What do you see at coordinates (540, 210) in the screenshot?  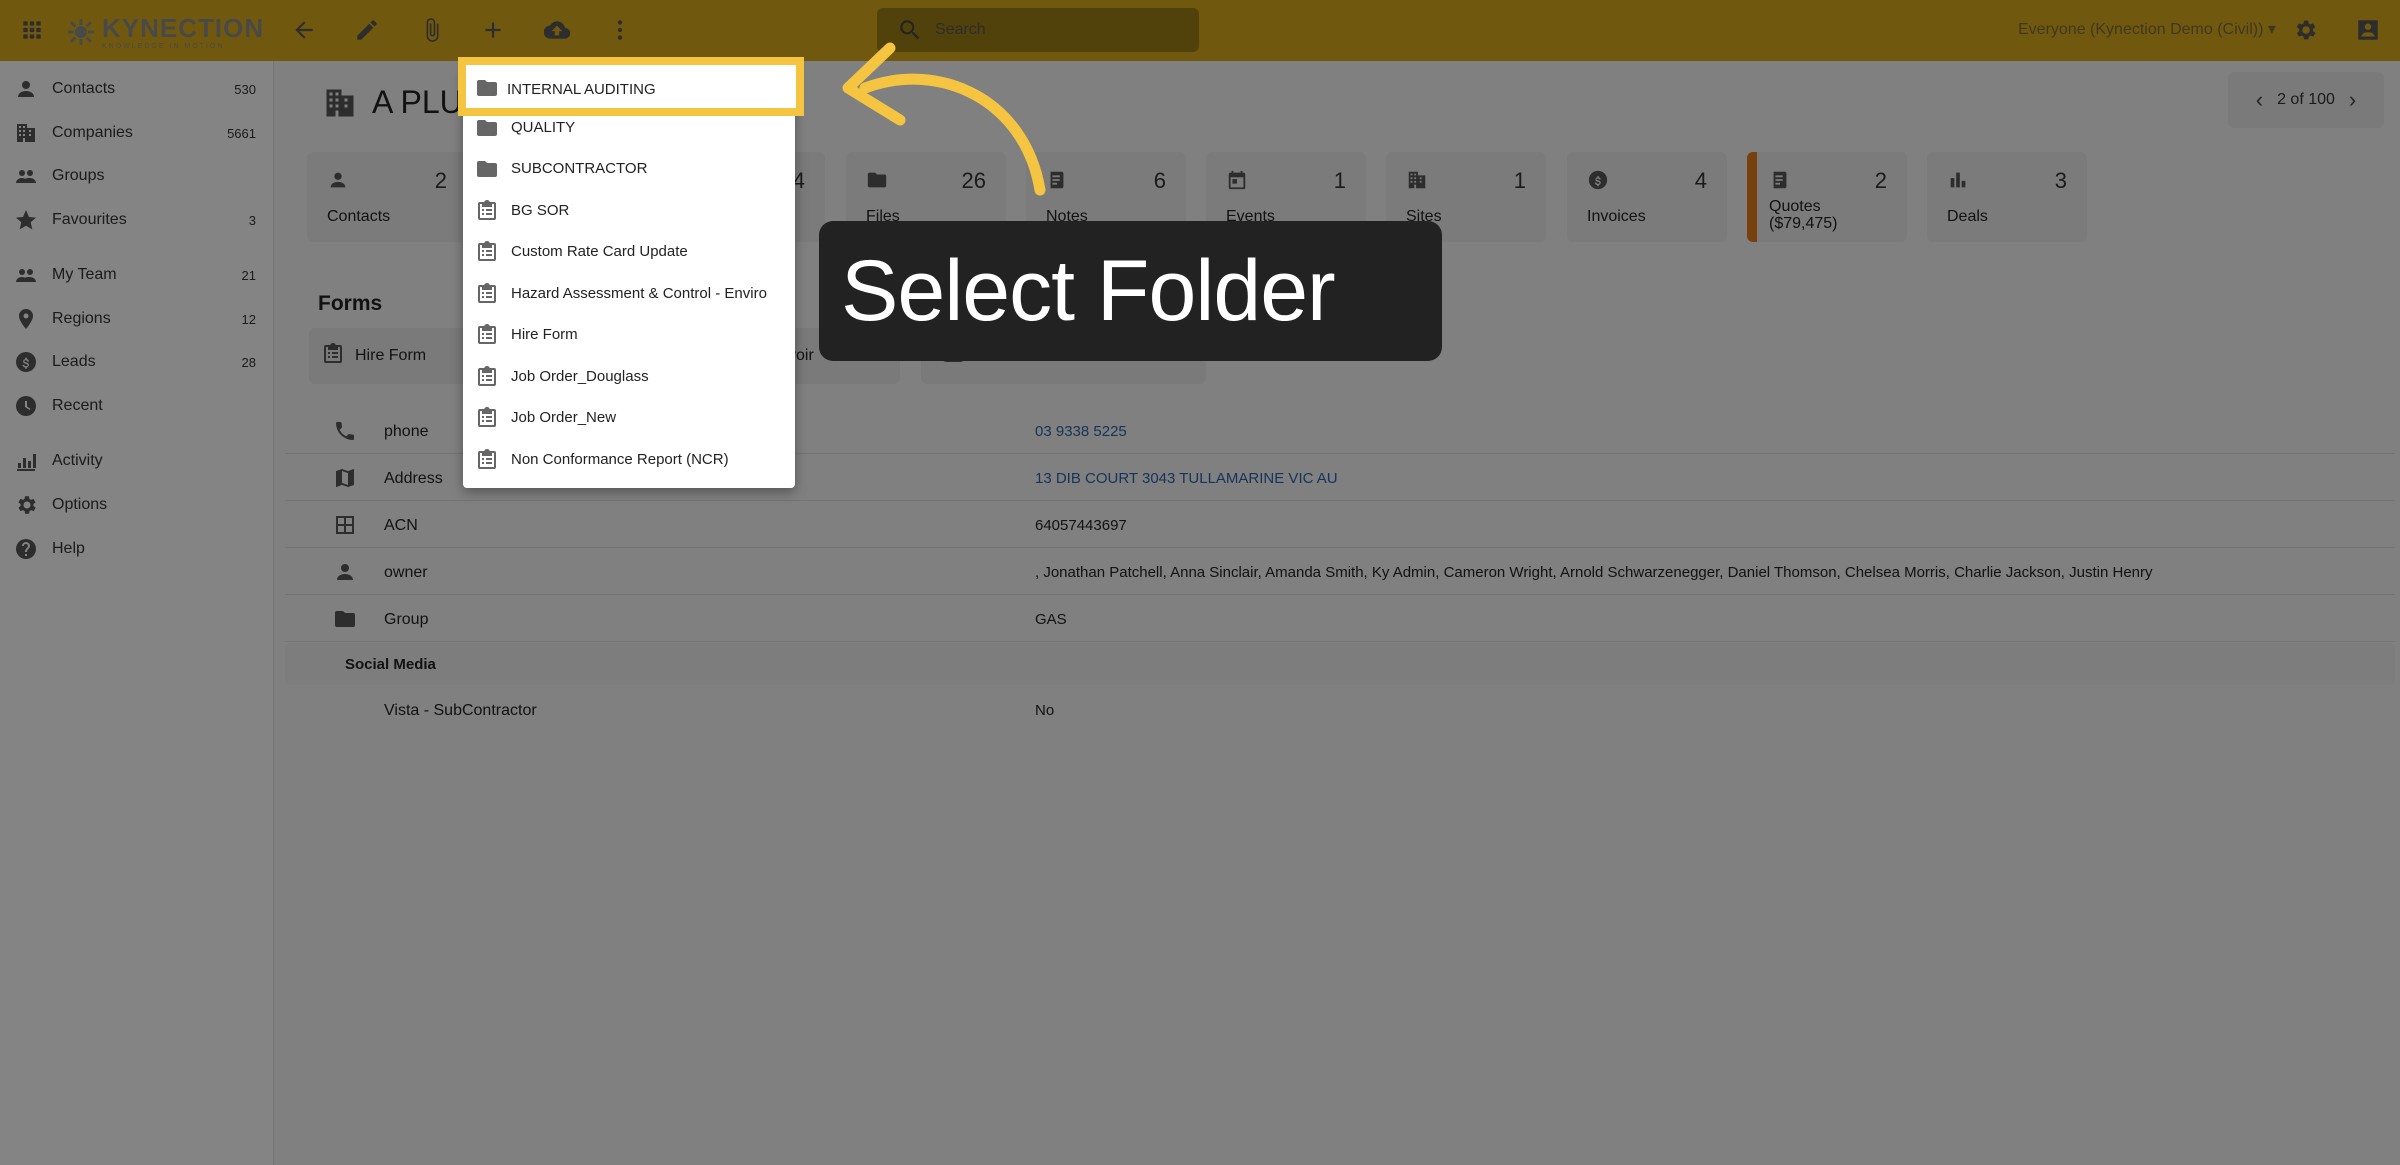 I see `dropdown-item-label: BG SOR` at bounding box center [540, 210].